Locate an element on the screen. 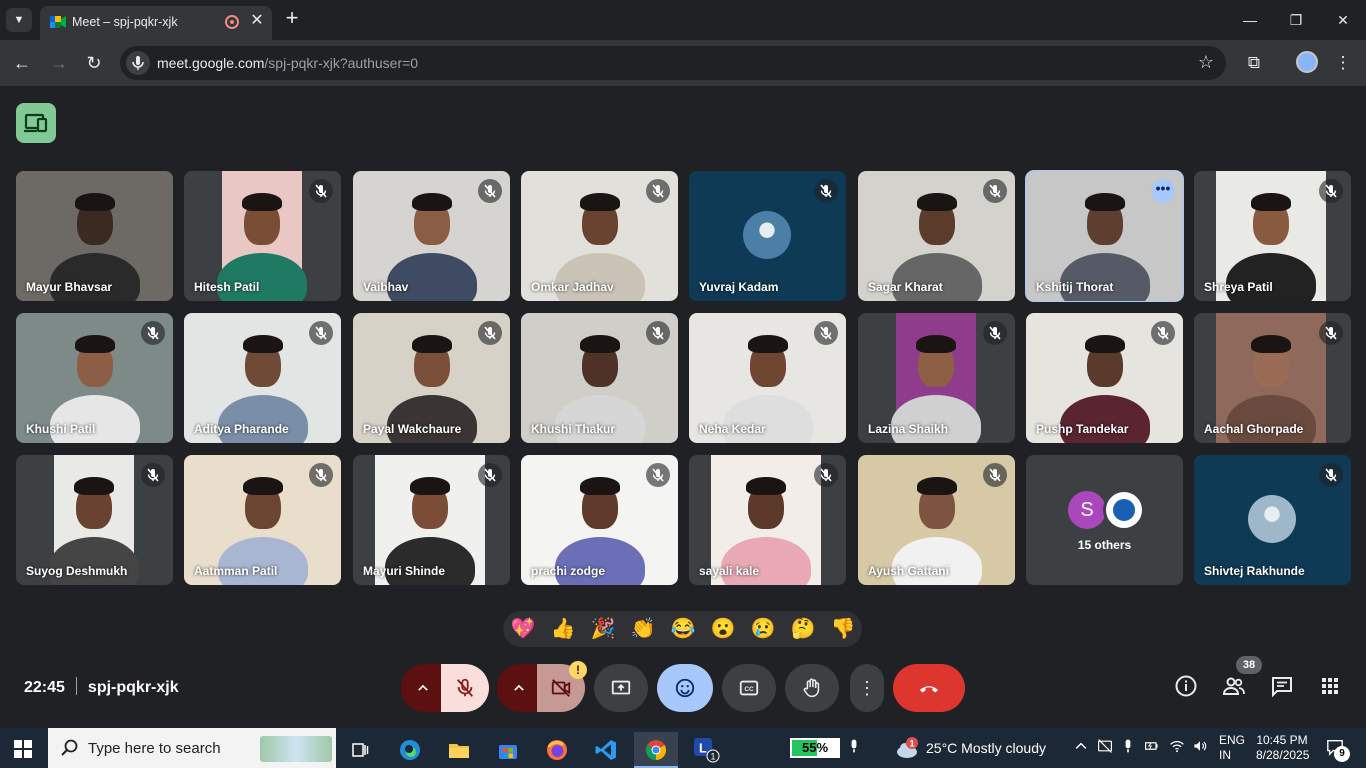 The image size is (1366, 768). leave-call-button is located at coordinates (929, 688).